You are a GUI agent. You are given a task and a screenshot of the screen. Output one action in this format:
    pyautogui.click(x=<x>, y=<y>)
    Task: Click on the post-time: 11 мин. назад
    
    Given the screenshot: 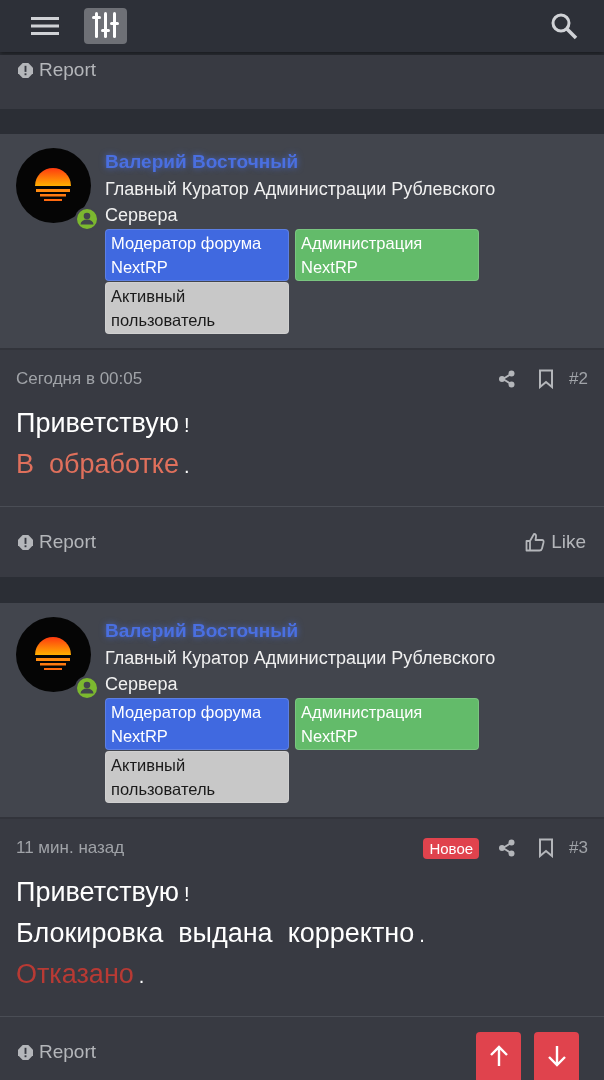 What is the action you would take?
    pyautogui.click(x=70, y=848)
    